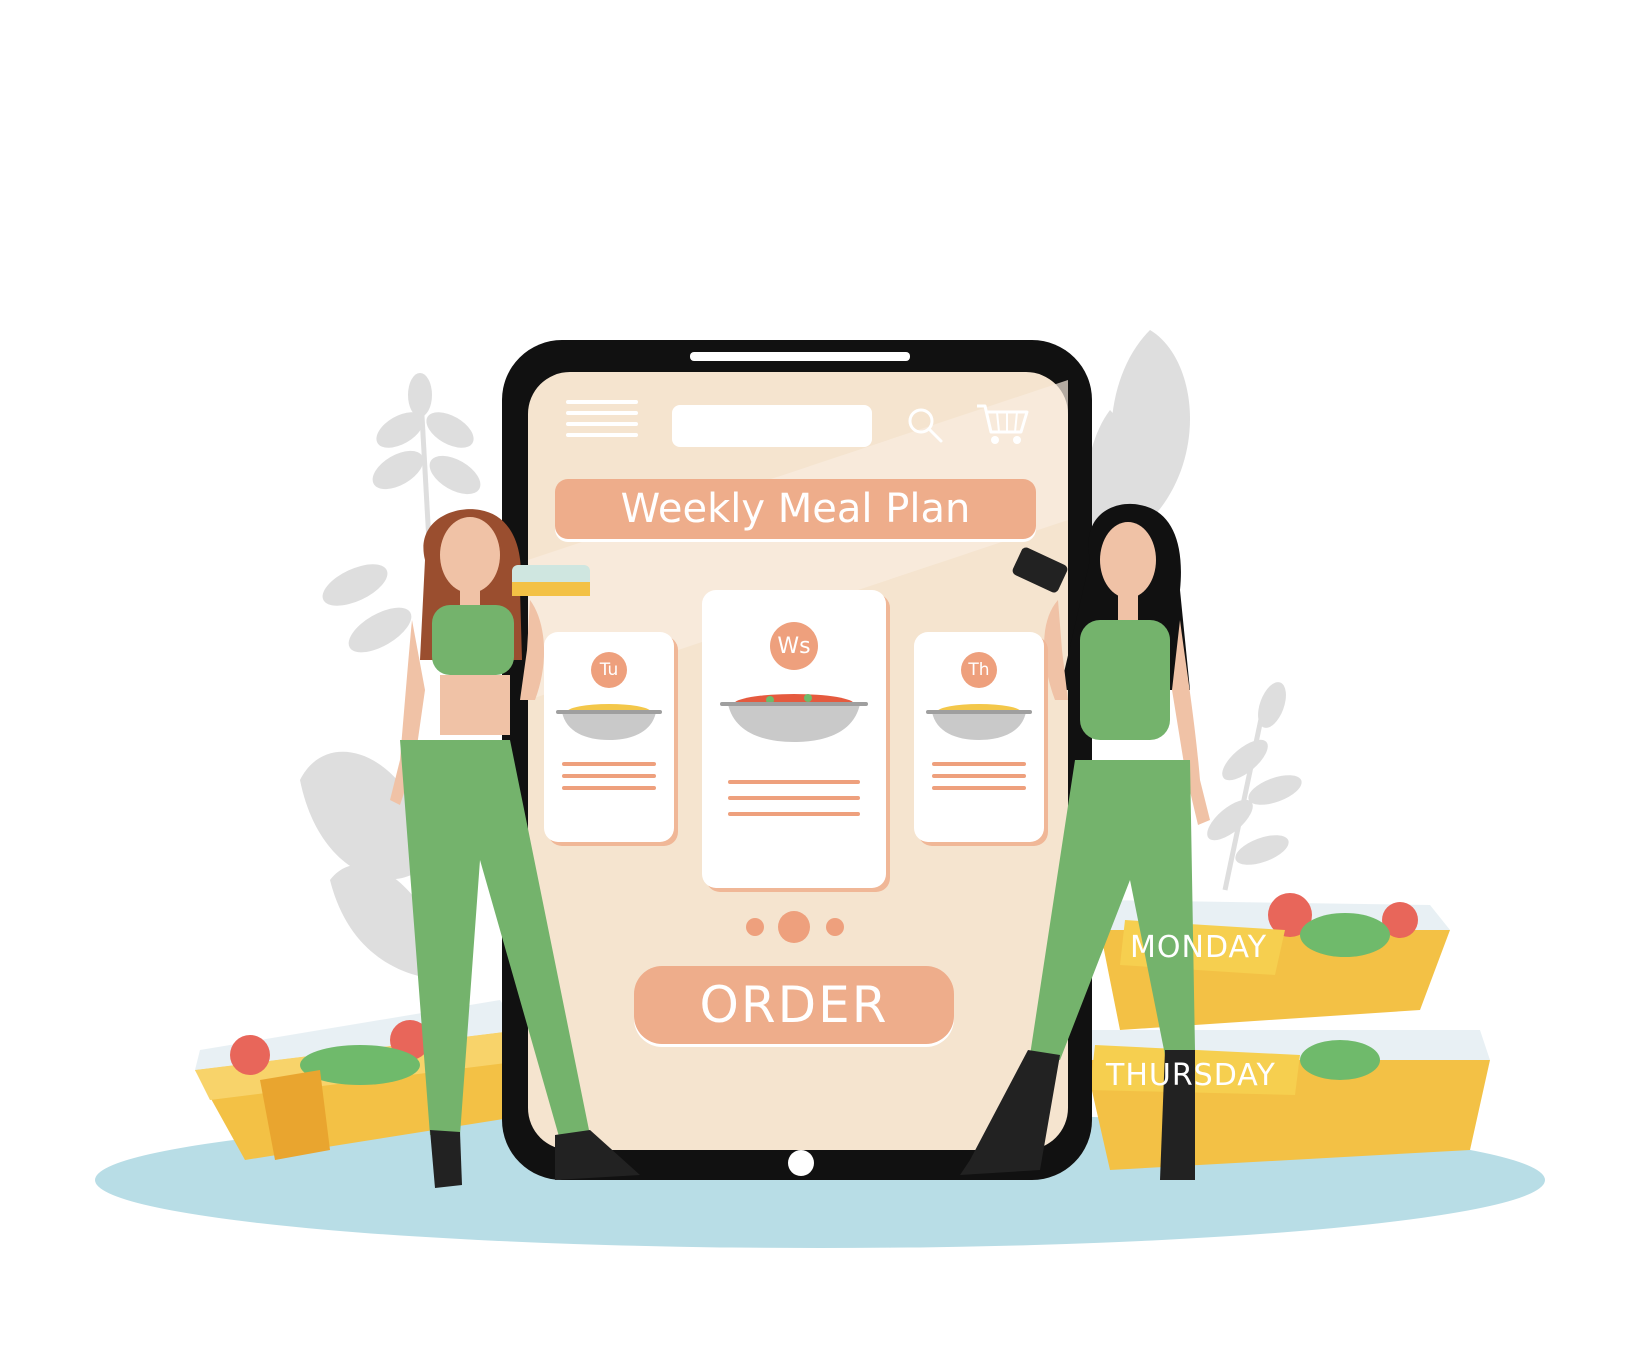 Image resolution: width=1646 pixels, height=1346 pixels. What do you see at coordinates (979, 670) in the screenshot?
I see `day-badge: Th` at bounding box center [979, 670].